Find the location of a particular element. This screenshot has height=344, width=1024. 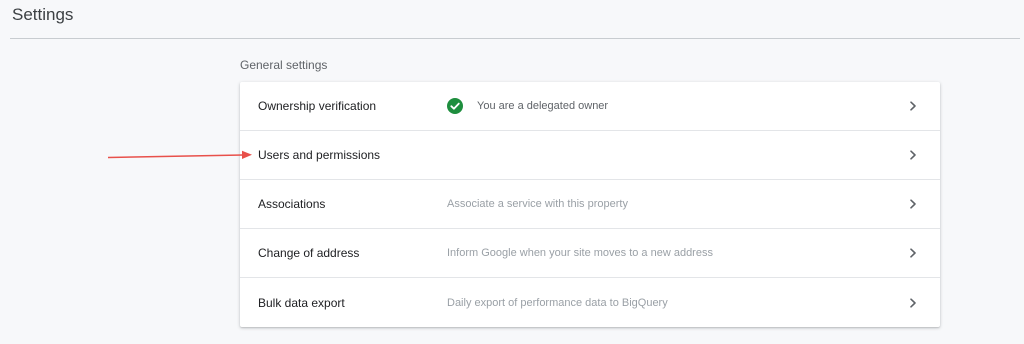

row-label: Bulk data export is located at coordinates (301, 302).